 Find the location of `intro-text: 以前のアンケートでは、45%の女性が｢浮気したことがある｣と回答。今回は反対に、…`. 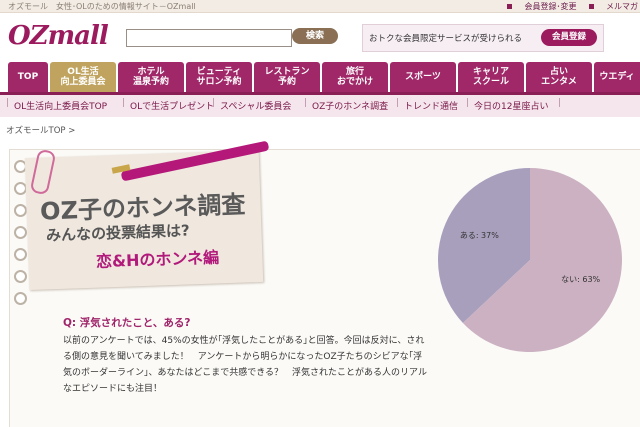

intro-text: 以前のアンケートでは、45%の女性が｢浮気したことがある｣と回答。今回は反対に、… is located at coordinates (245, 365).